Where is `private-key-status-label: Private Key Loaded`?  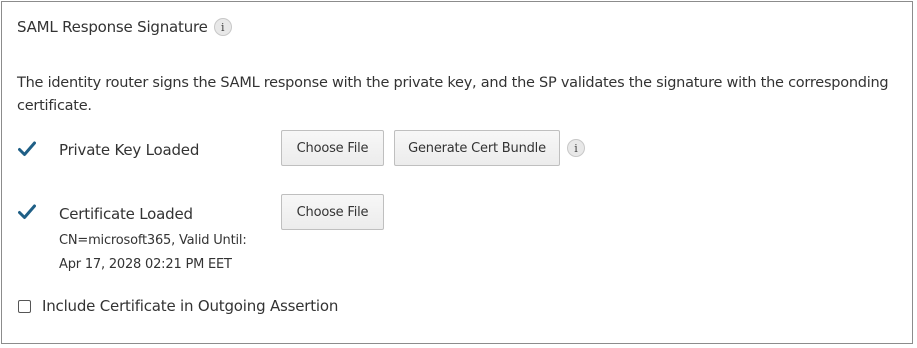
private-key-status-label: Private Key Loaded is located at coordinates (129, 150).